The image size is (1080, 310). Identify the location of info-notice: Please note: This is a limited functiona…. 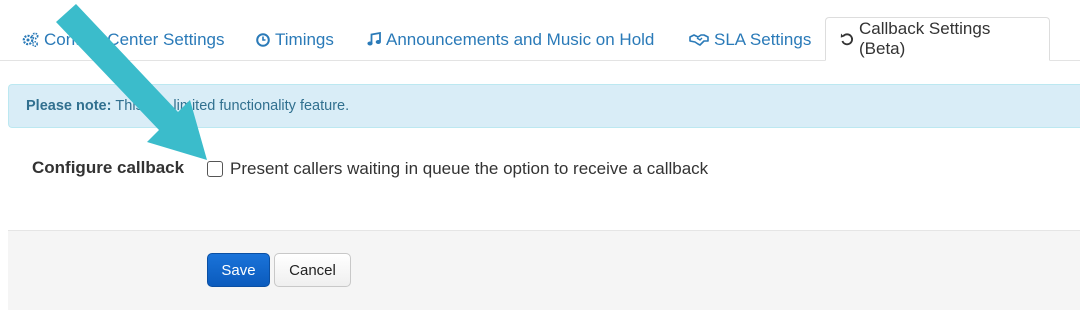
(544, 106).